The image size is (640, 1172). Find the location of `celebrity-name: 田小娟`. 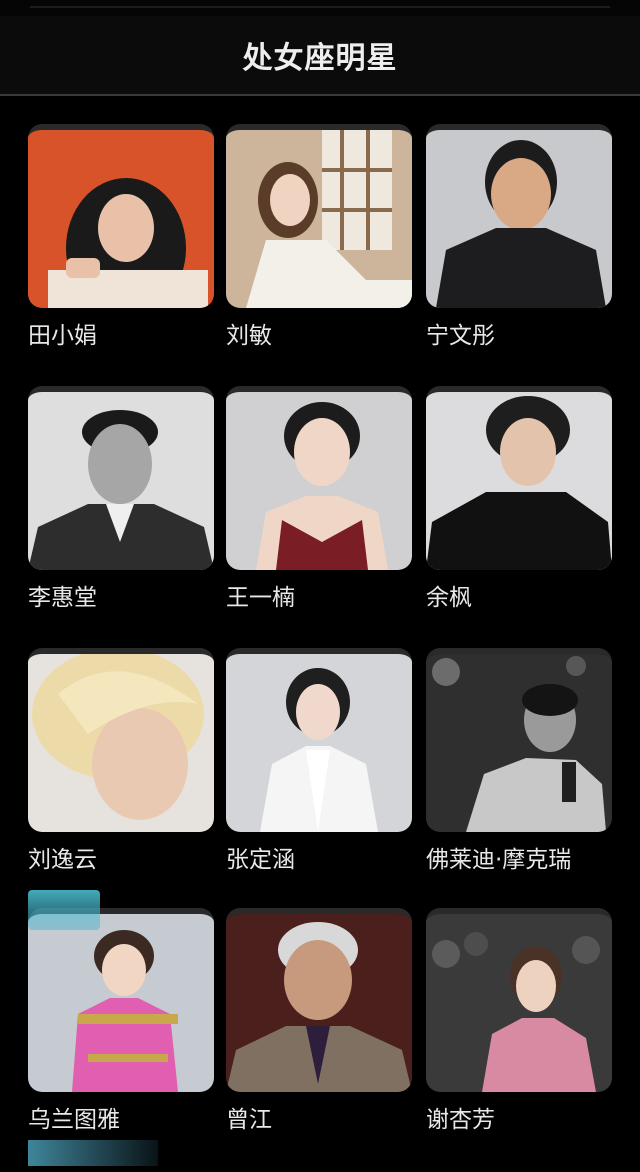

celebrity-name: 田小娟 is located at coordinates (62, 336).